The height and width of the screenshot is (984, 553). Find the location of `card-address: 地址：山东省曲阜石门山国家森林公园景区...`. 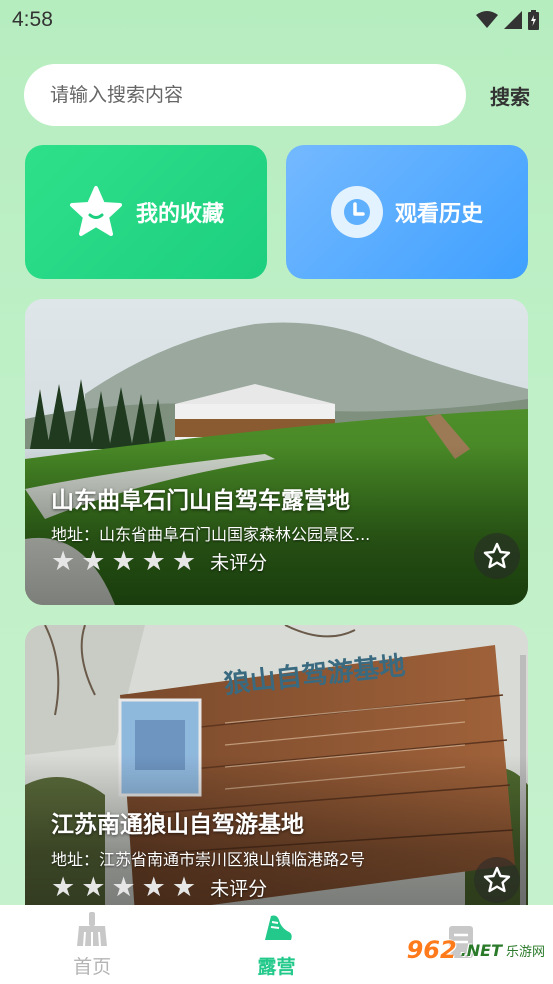

card-address: 地址：山东省曲阜石门山国家森林公园景区... is located at coordinates (211, 534).